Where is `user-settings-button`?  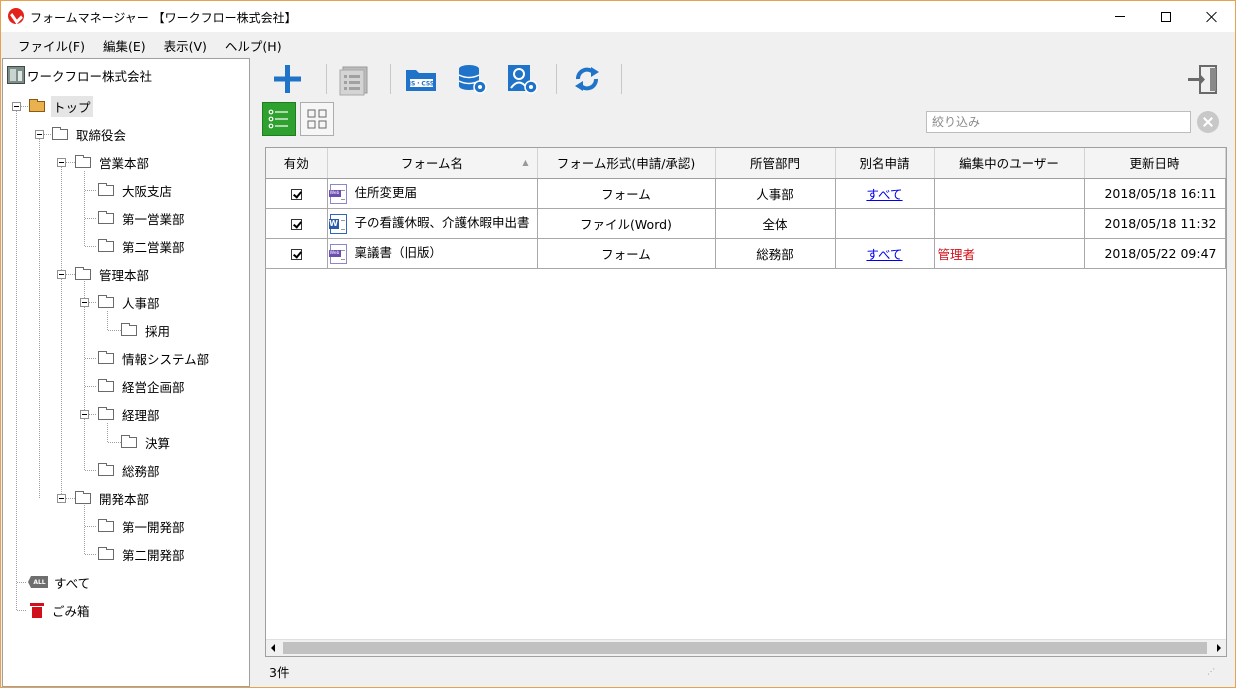 user-settings-button is located at coordinates (523, 79).